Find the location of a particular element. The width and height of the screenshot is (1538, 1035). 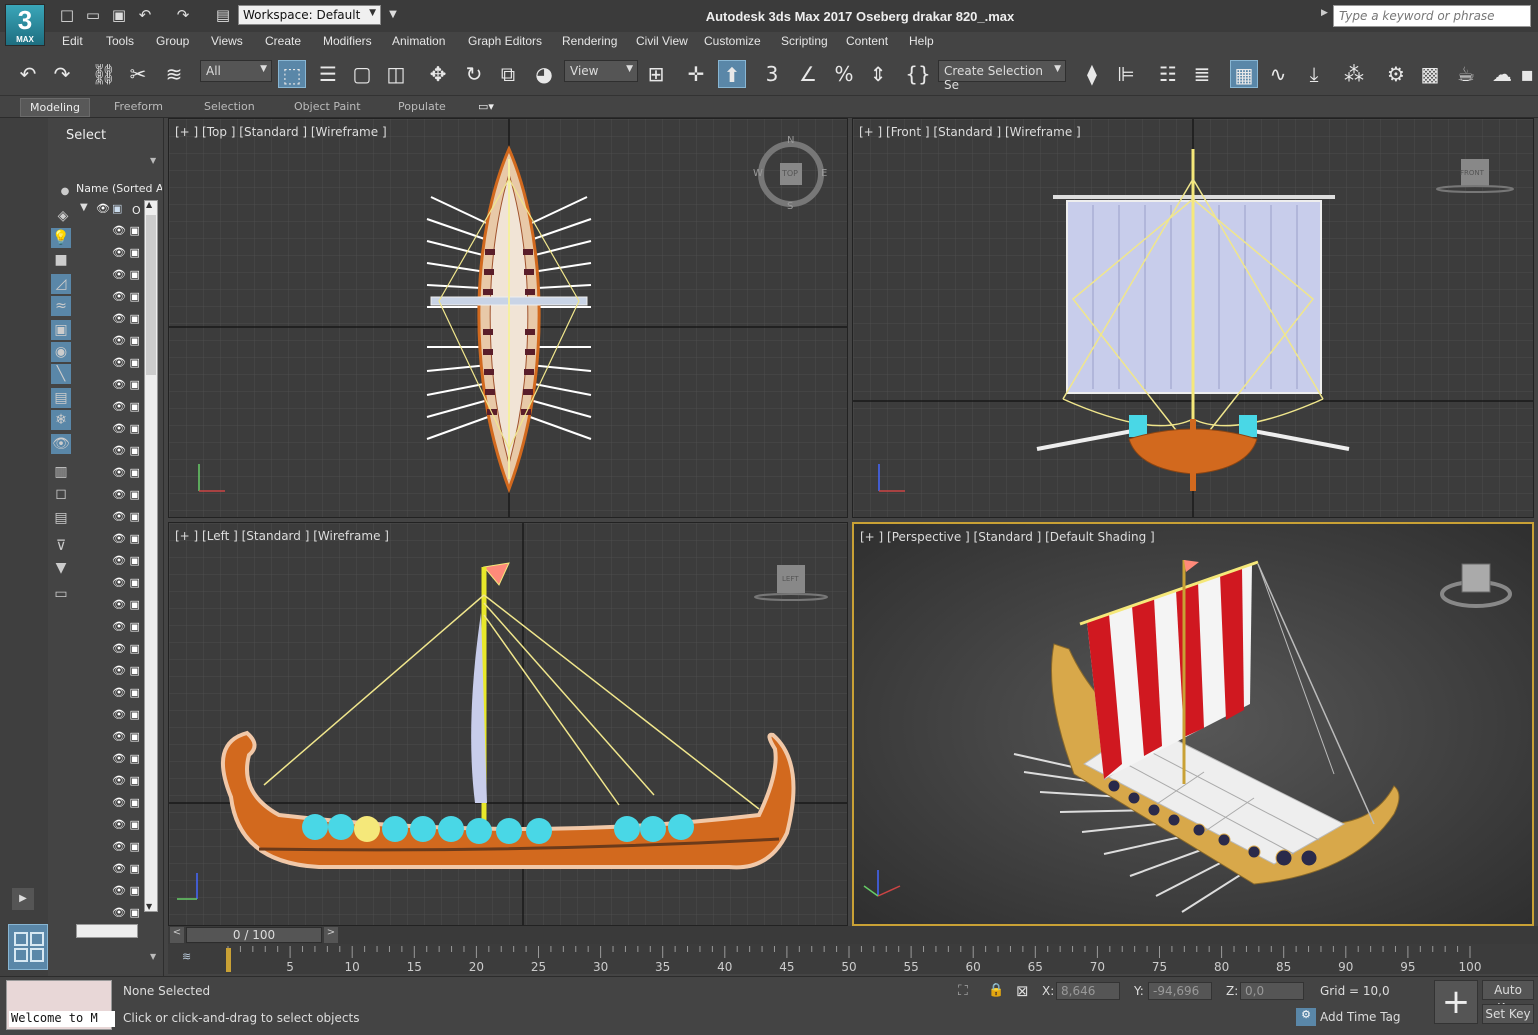

hidden-filter-icon: 👁 is located at coordinates (61, 444).